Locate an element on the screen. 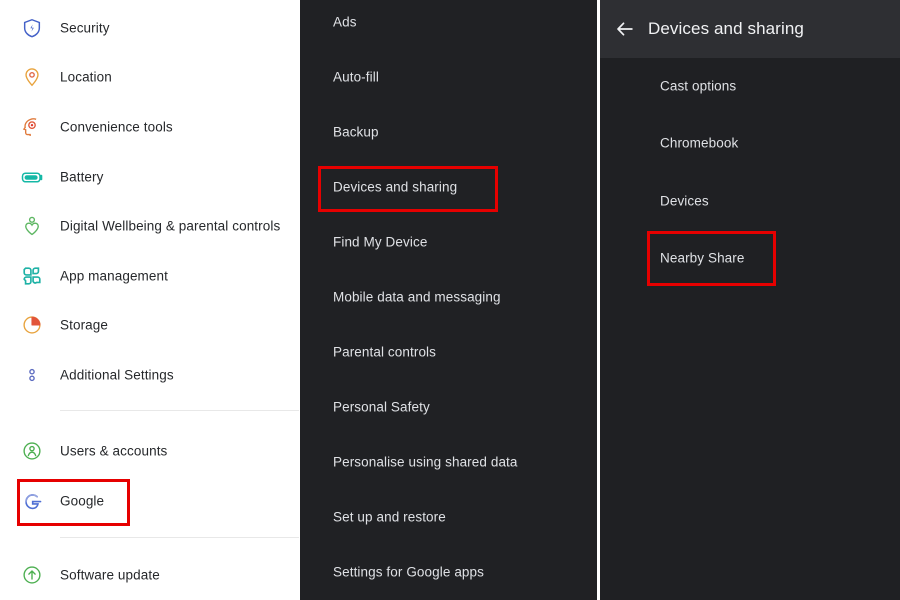 The image size is (900, 600). devices-item-label: Chromebook is located at coordinates (699, 143).